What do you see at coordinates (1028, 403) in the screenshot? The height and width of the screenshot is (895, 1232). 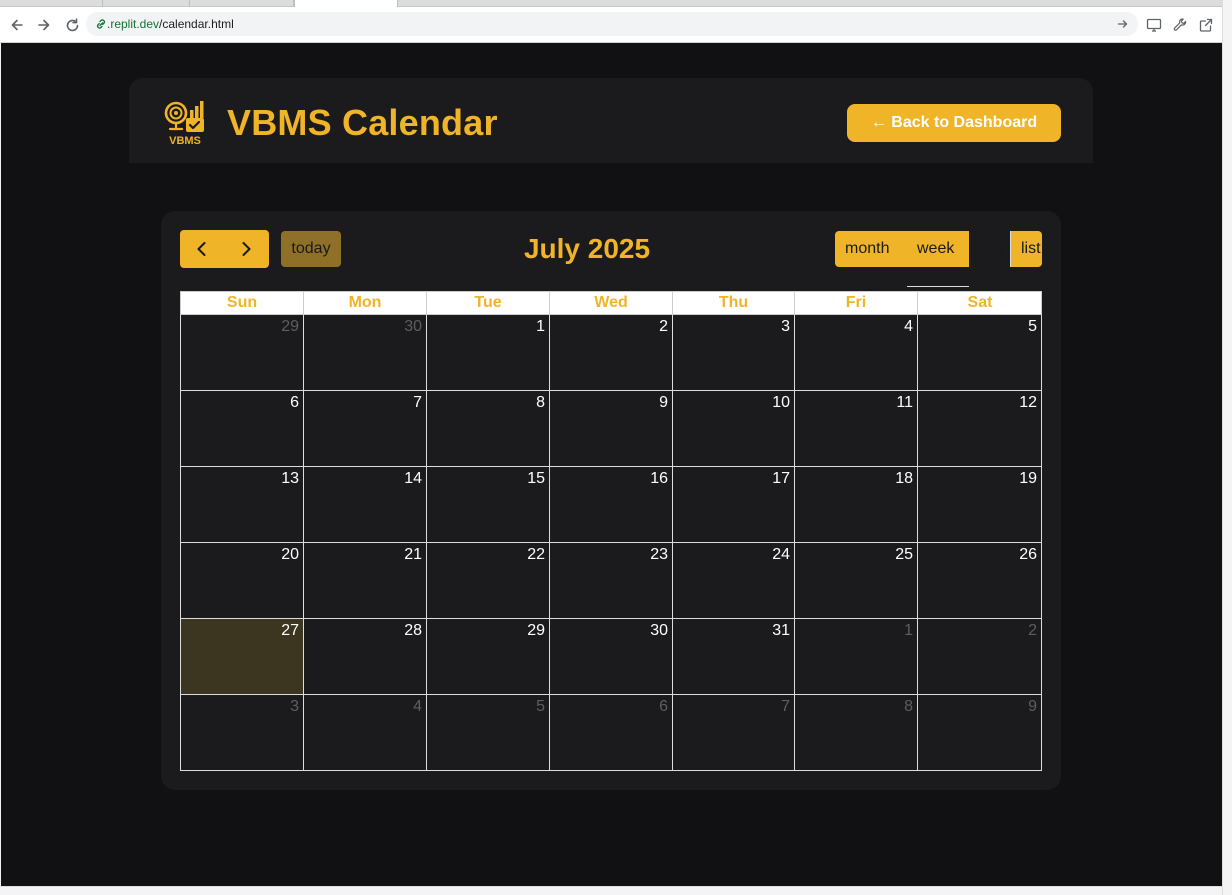 I see `day-number: 12` at bounding box center [1028, 403].